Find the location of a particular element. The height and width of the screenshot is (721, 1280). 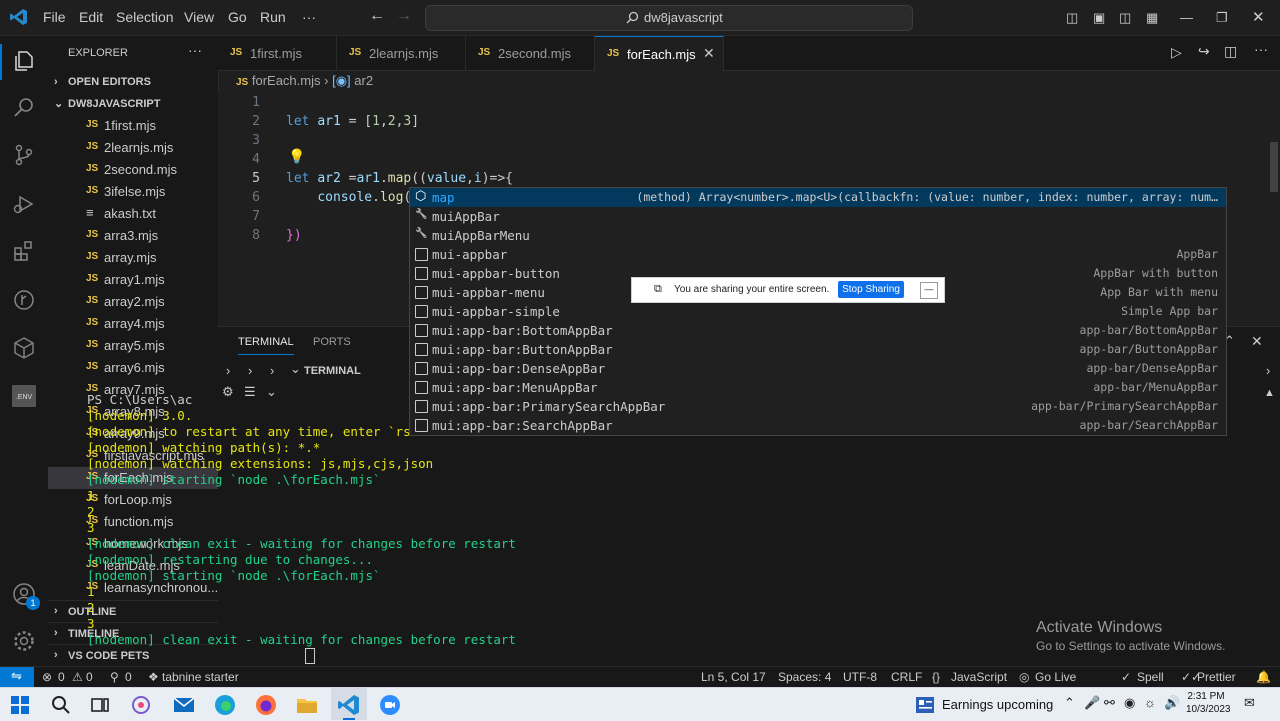

file-item: JS 3ifelse.mjs is located at coordinates (133, 192).